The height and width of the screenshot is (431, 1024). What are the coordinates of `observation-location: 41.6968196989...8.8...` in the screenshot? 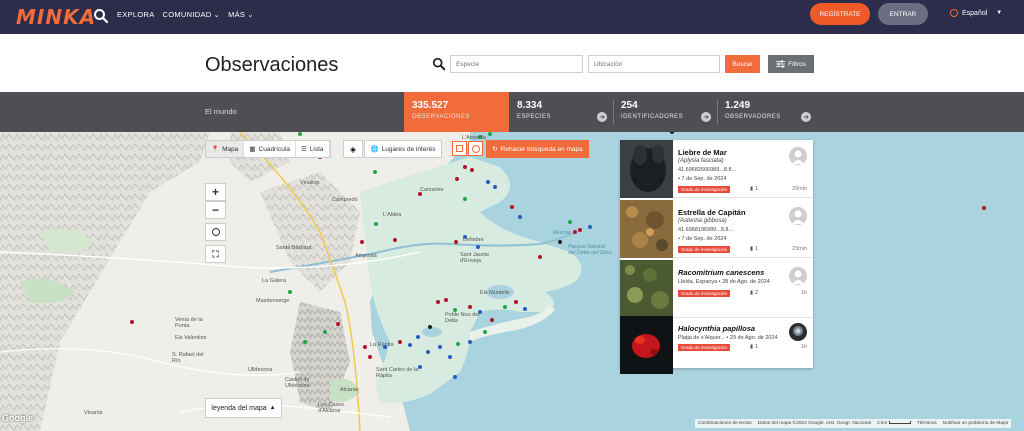 It's located at (706, 230).